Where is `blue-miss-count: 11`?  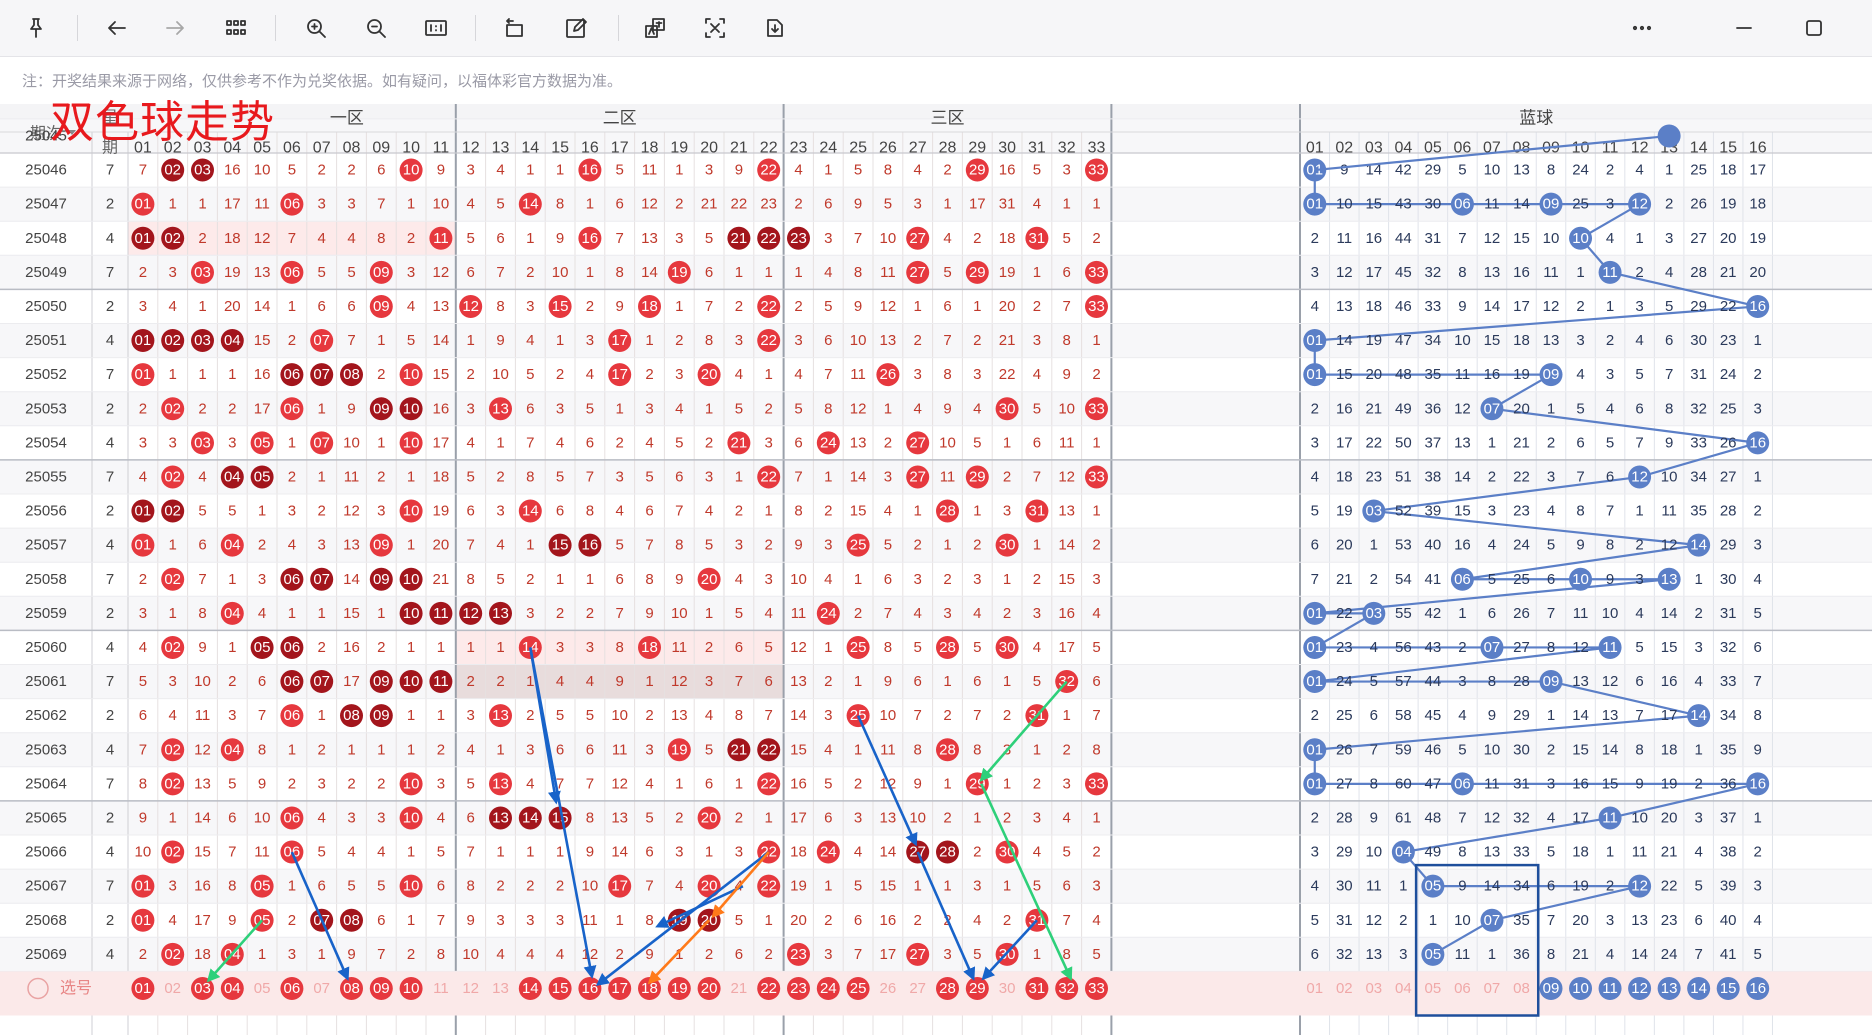
blue-miss-count: 11 is located at coordinates (1551, 272).